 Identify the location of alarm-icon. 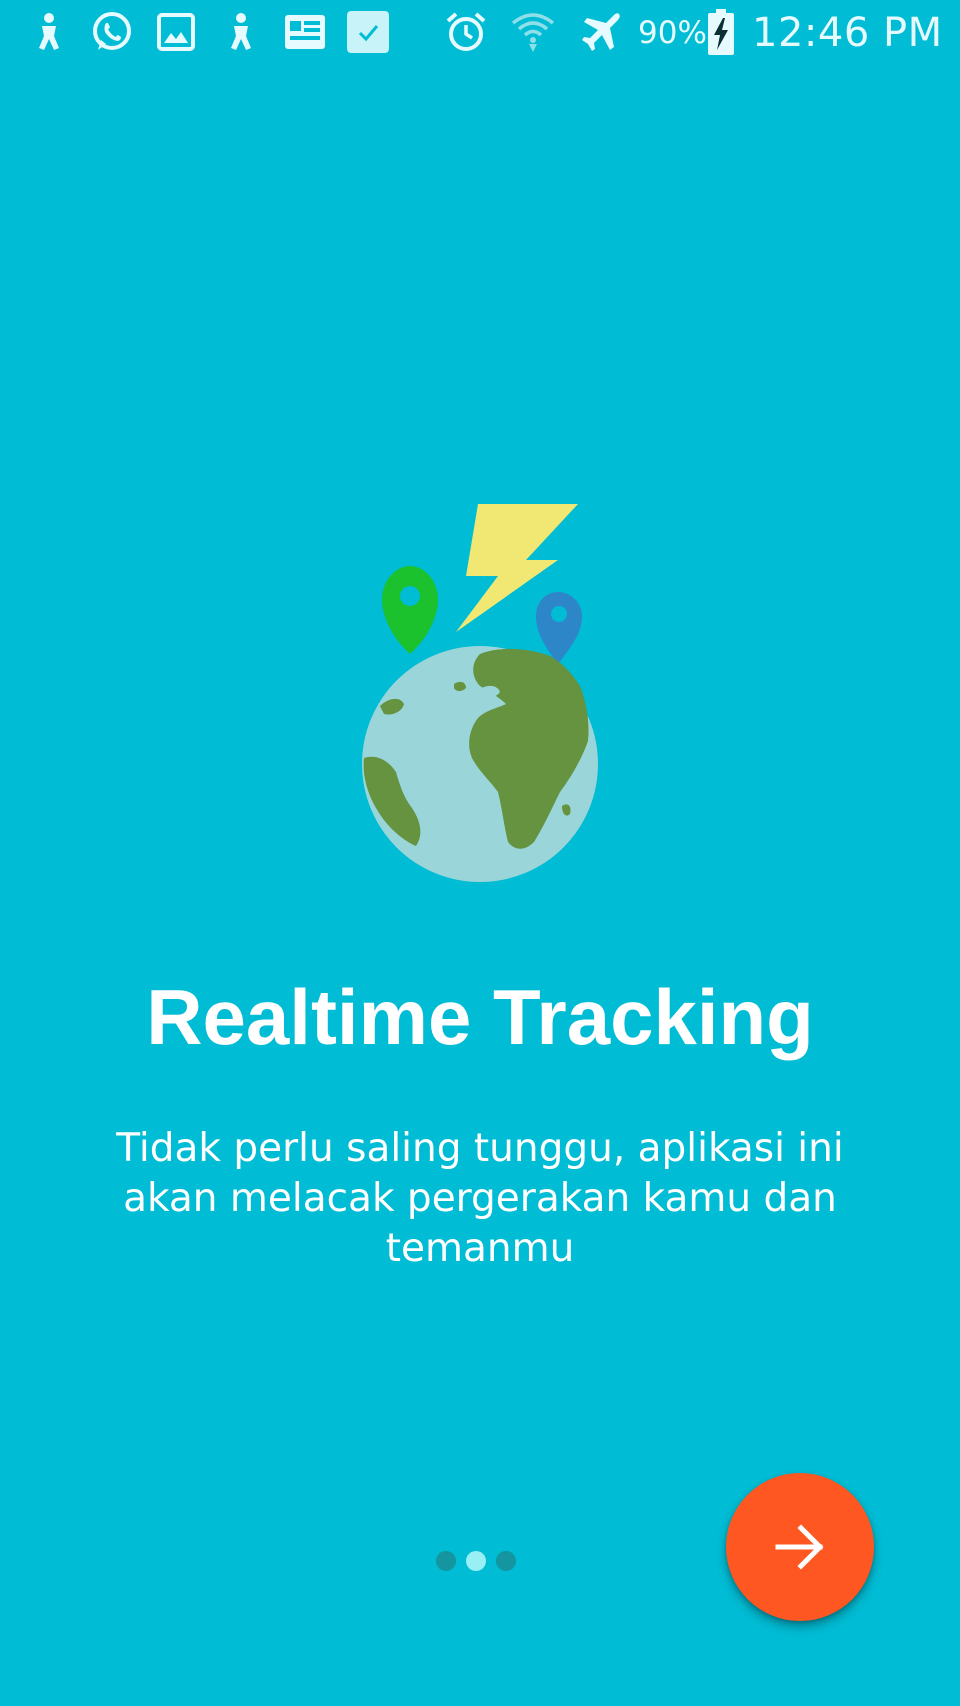
(466, 32).